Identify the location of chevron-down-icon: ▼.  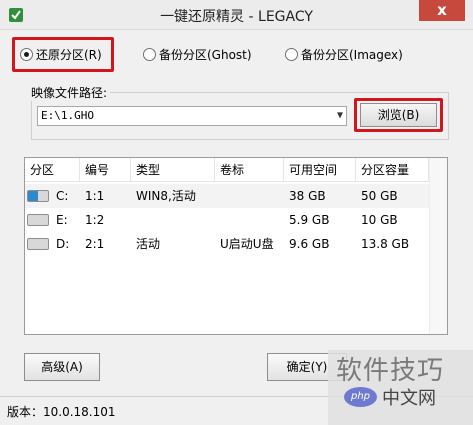
(340, 116).